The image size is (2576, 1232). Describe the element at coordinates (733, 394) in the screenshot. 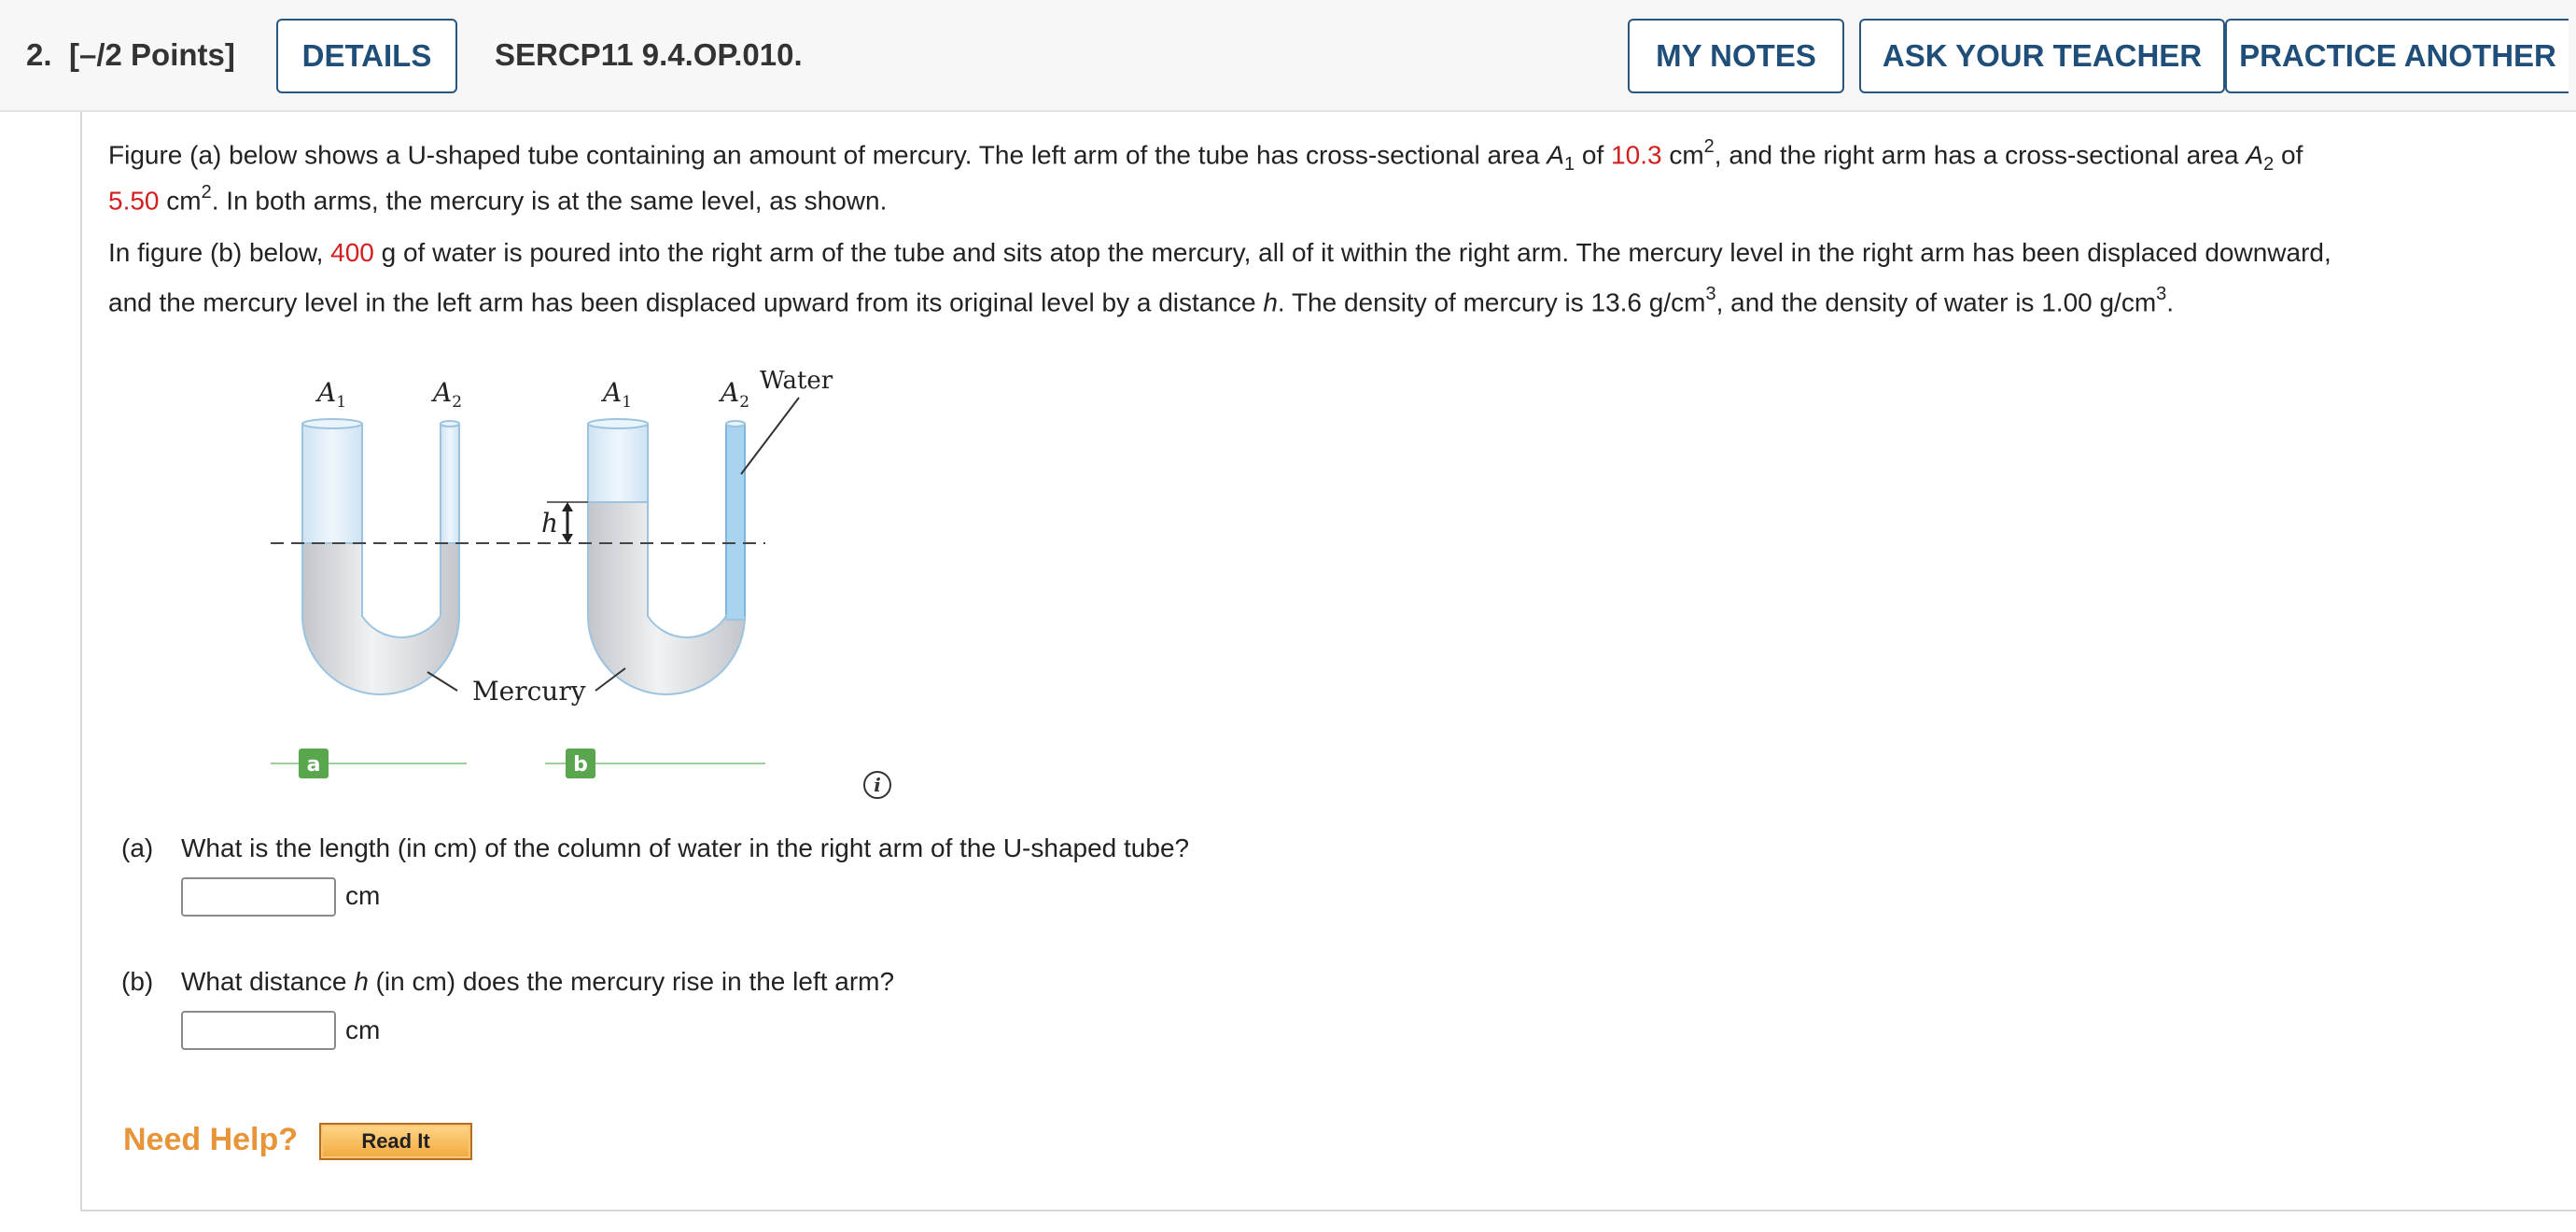

I see `label-a2-fig-b: A2` at that location.